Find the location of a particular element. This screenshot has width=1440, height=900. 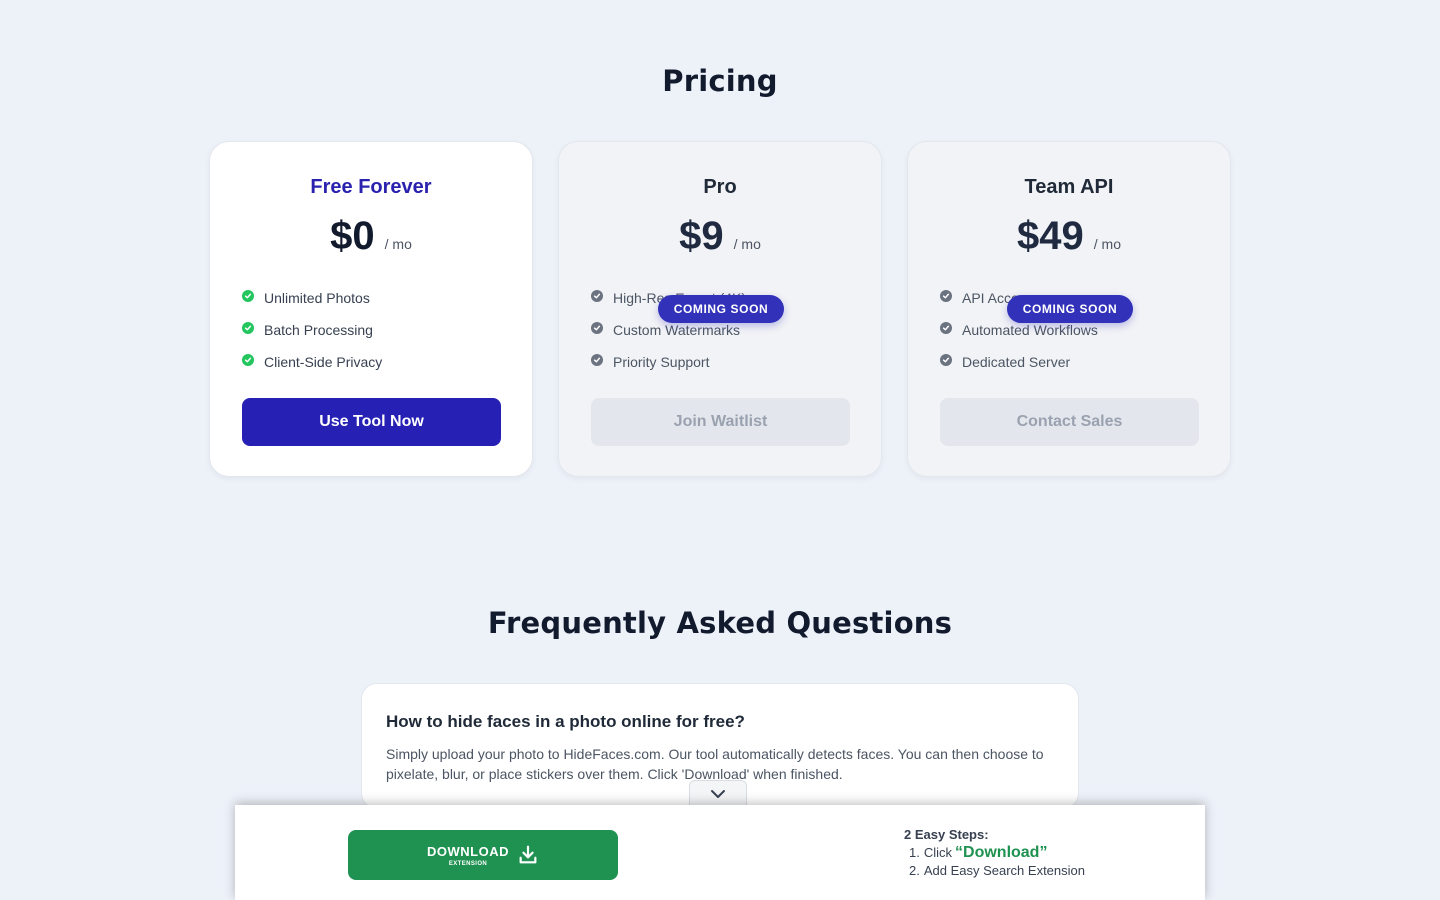

feature-item: Client-Side Privacy is located at coordinates (312, 362).